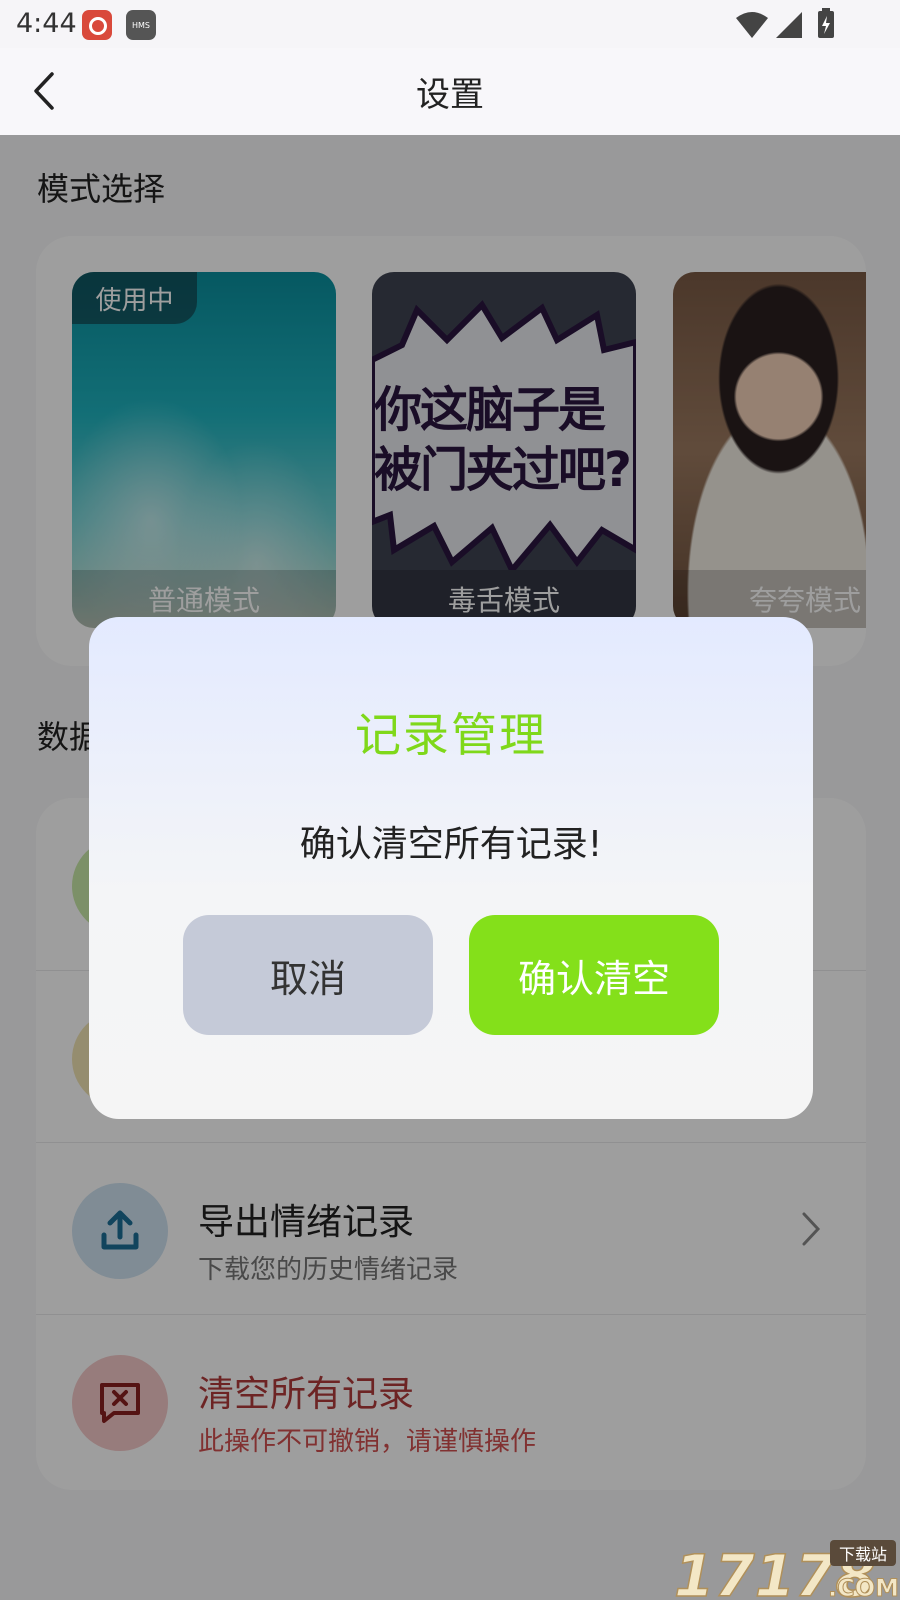 This screenshot has height=1600, width=900. I want to click on cancel-button: 取消, so click(308, 975).